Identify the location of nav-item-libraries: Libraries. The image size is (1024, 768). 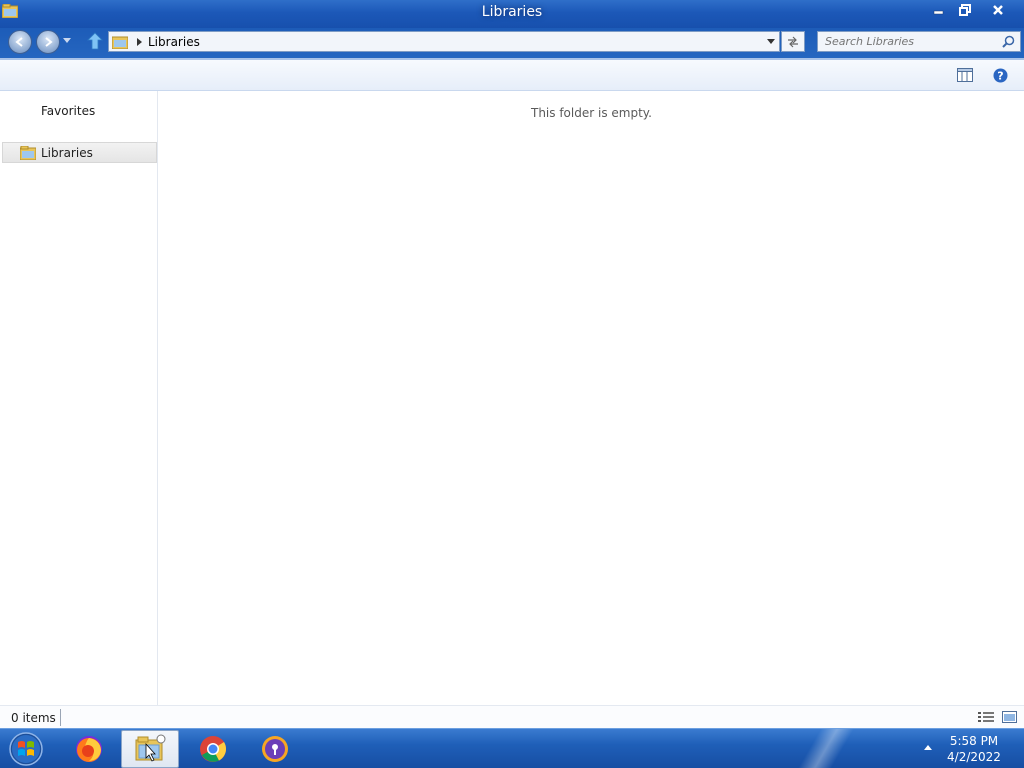
(79, 152).